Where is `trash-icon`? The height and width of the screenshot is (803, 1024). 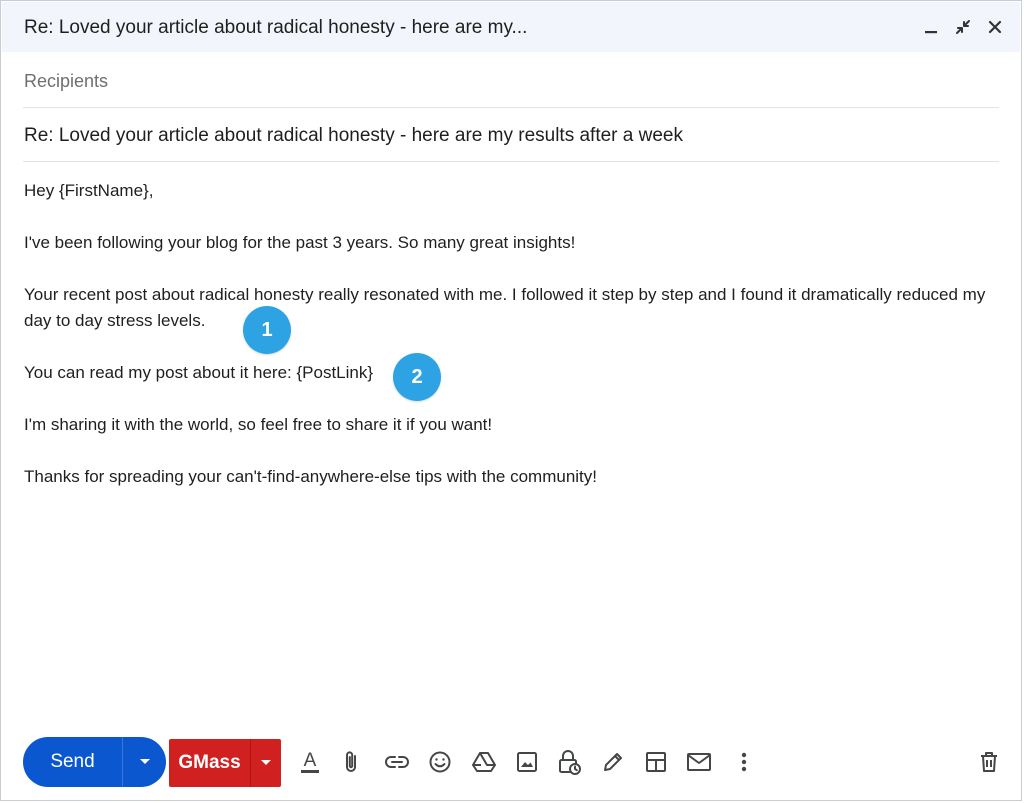 trash-icon is located at coordinates (989, 762).